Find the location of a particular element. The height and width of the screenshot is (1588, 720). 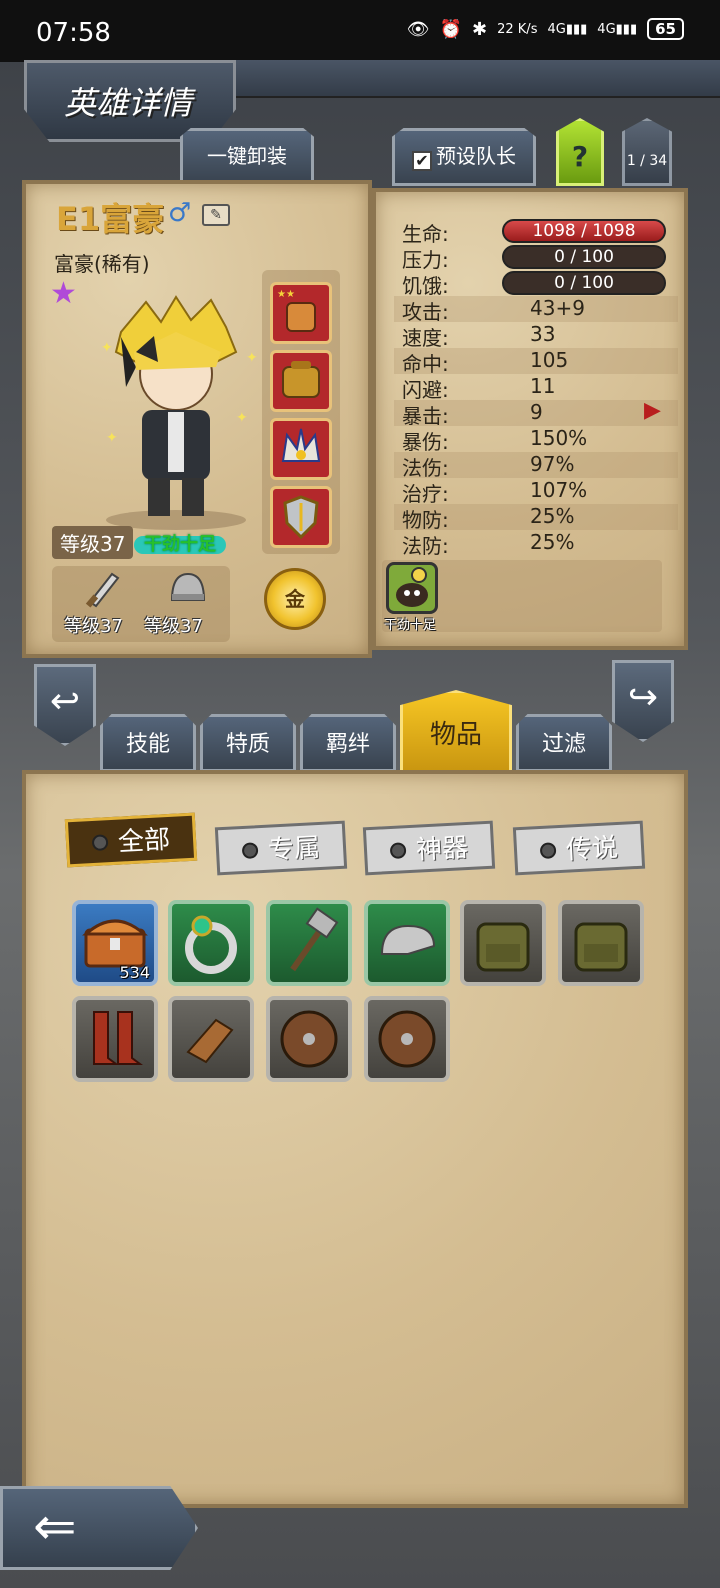

bag-icon is located at coordinates (301, 379).